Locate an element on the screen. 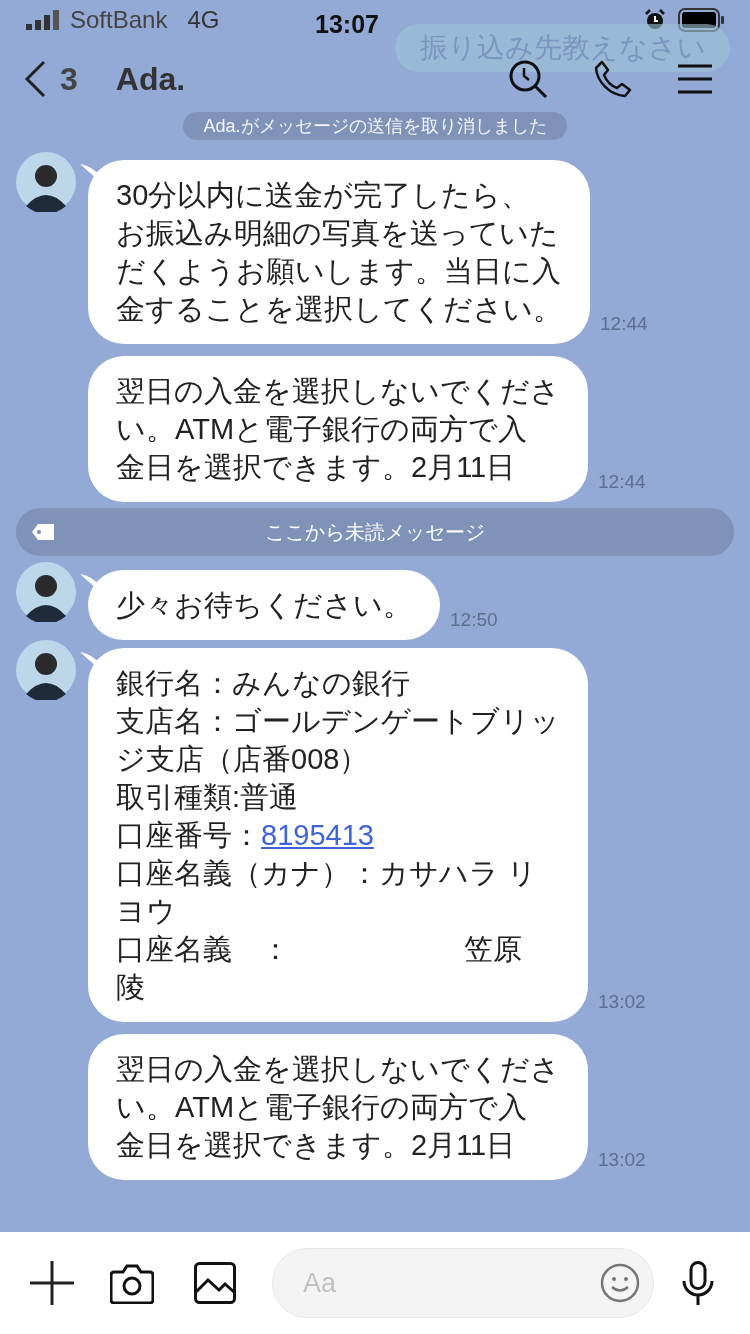  system-notice: Ada.がメッセージの送信を取り消しました is located at coordinates (375, 126).